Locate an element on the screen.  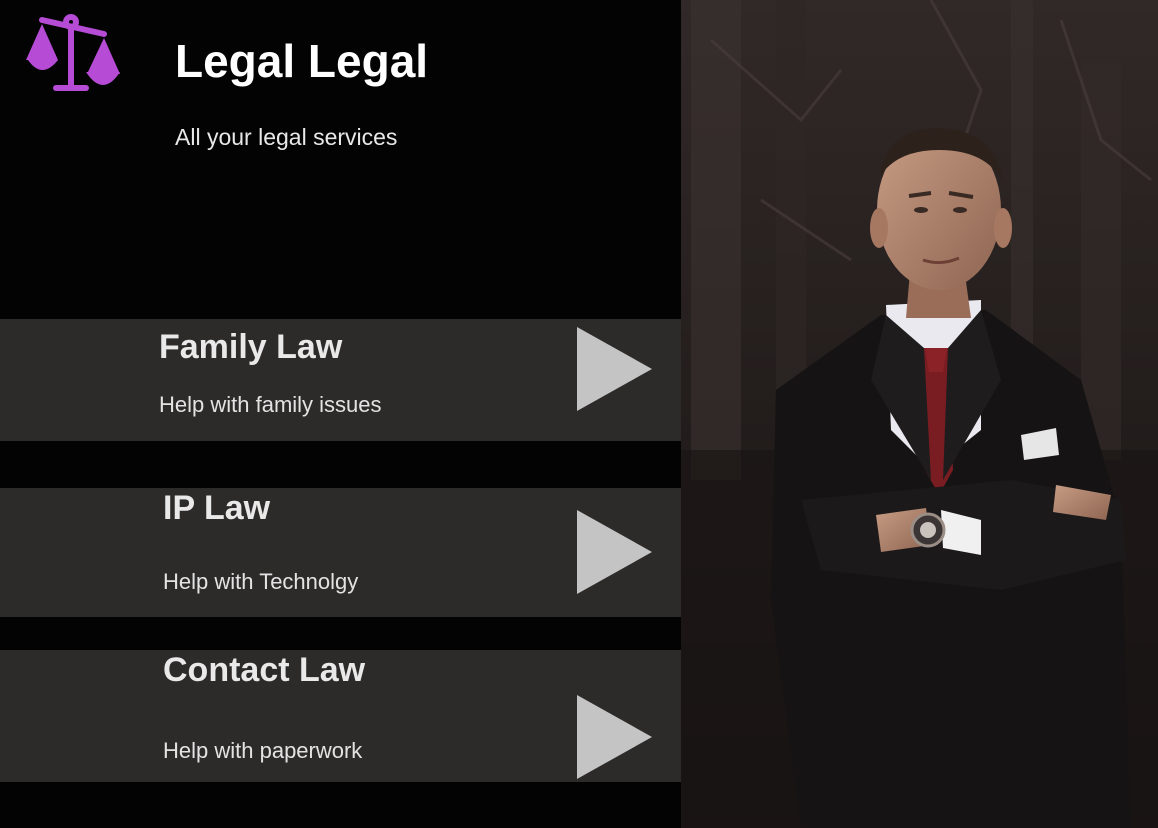
service-title: Contact Law is located at coordinates (264, 670).